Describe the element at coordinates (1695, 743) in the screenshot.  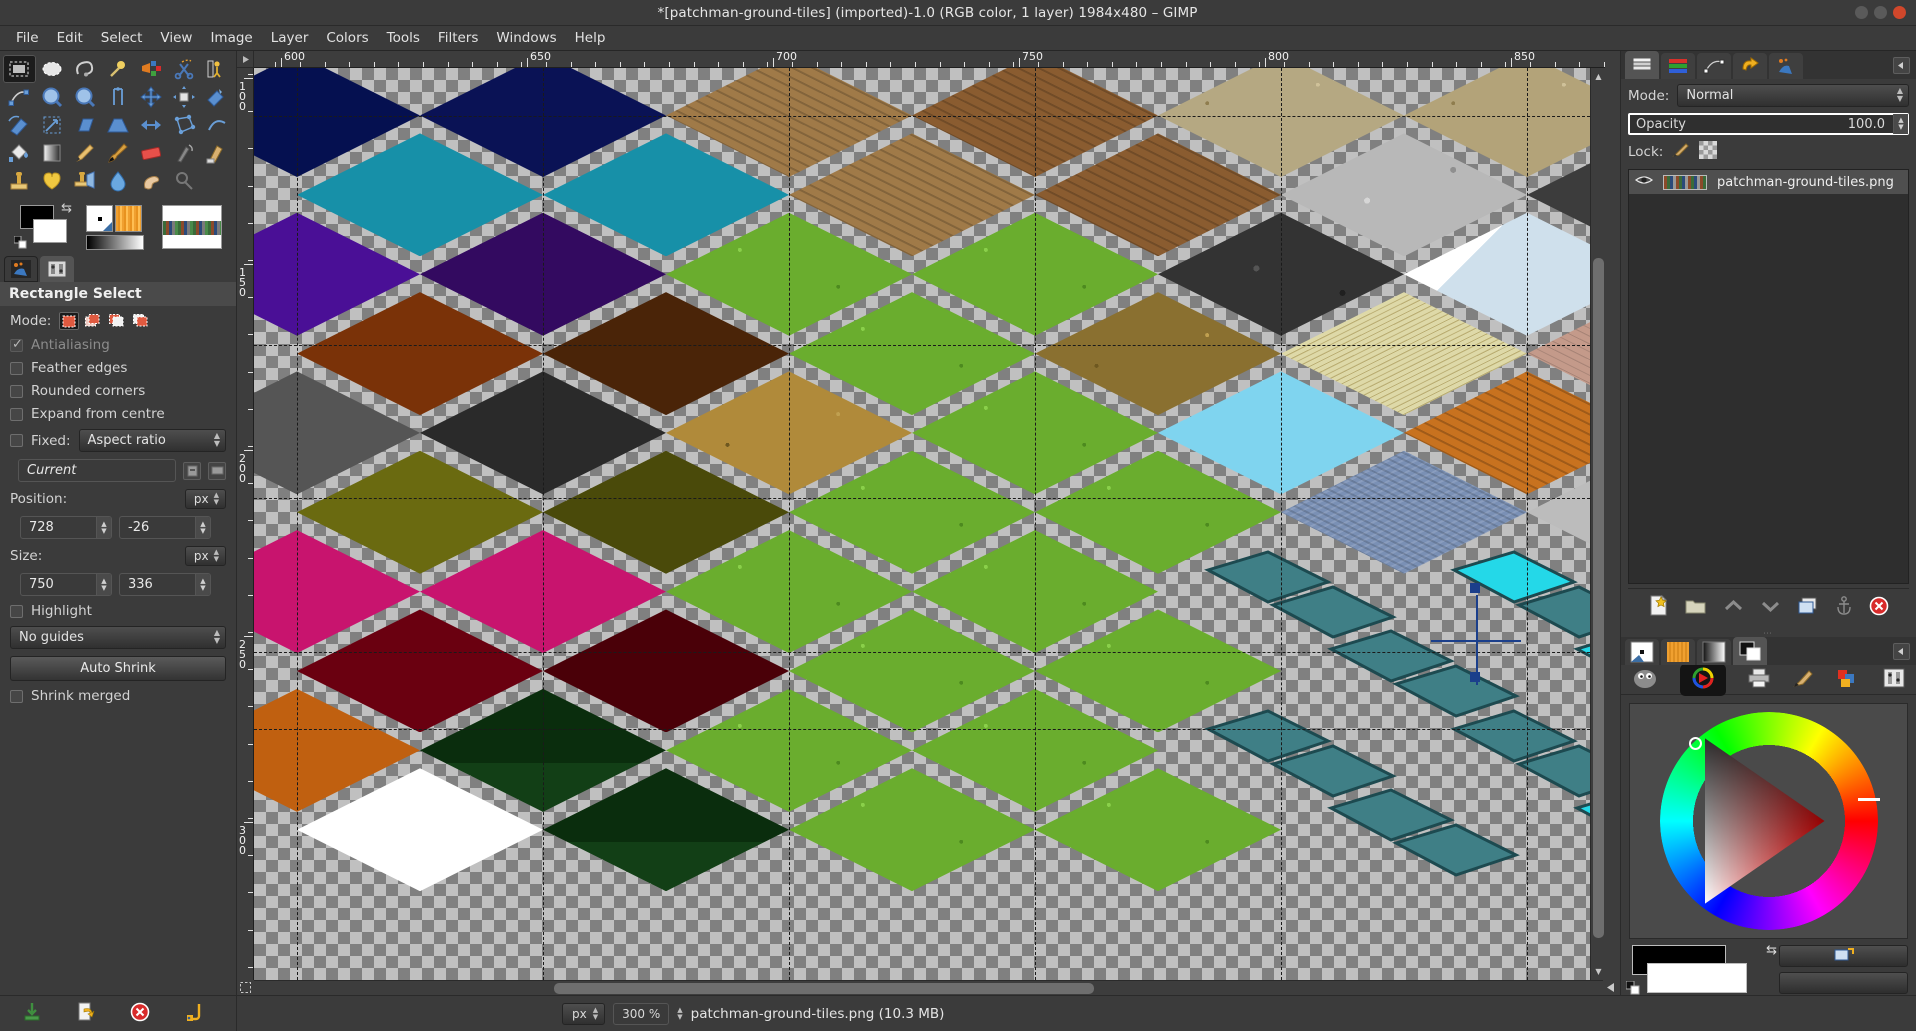
I see `hue-marker` at that location.